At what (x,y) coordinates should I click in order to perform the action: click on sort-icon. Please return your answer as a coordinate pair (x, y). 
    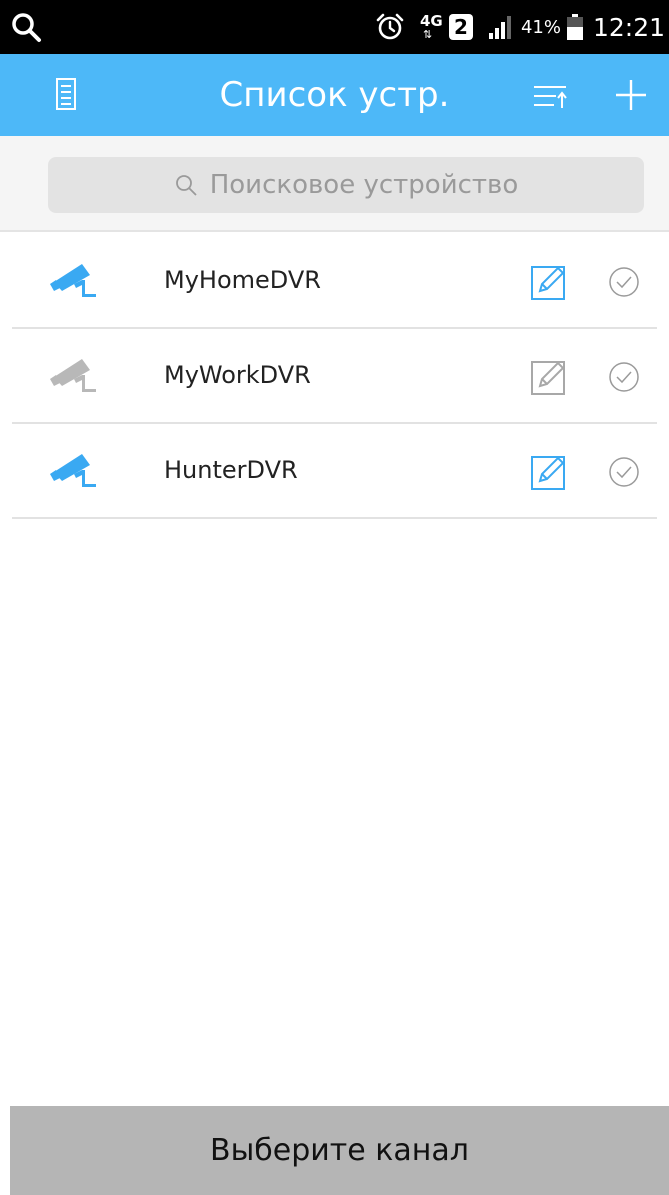
    Looking at the image, I should click on (550, 96).